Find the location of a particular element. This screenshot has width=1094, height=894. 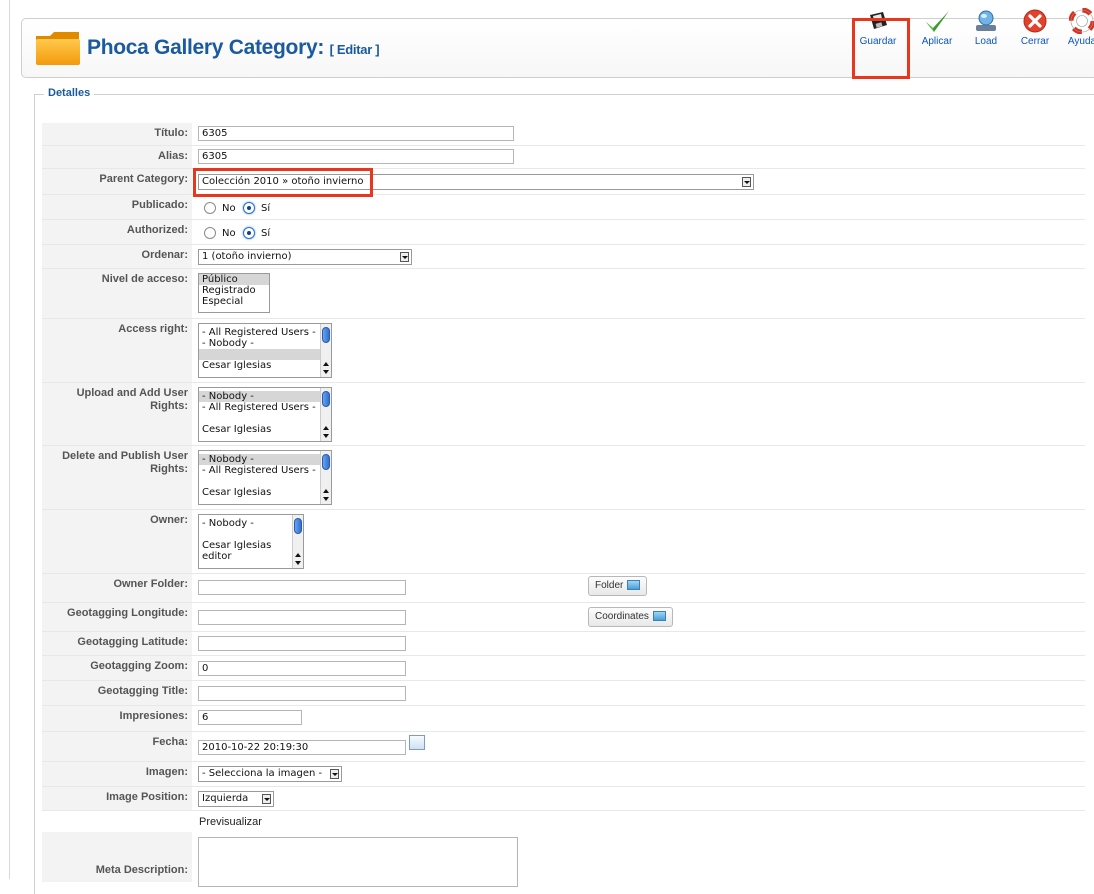

publicado-si-radio is located at coordinates (249, 208).